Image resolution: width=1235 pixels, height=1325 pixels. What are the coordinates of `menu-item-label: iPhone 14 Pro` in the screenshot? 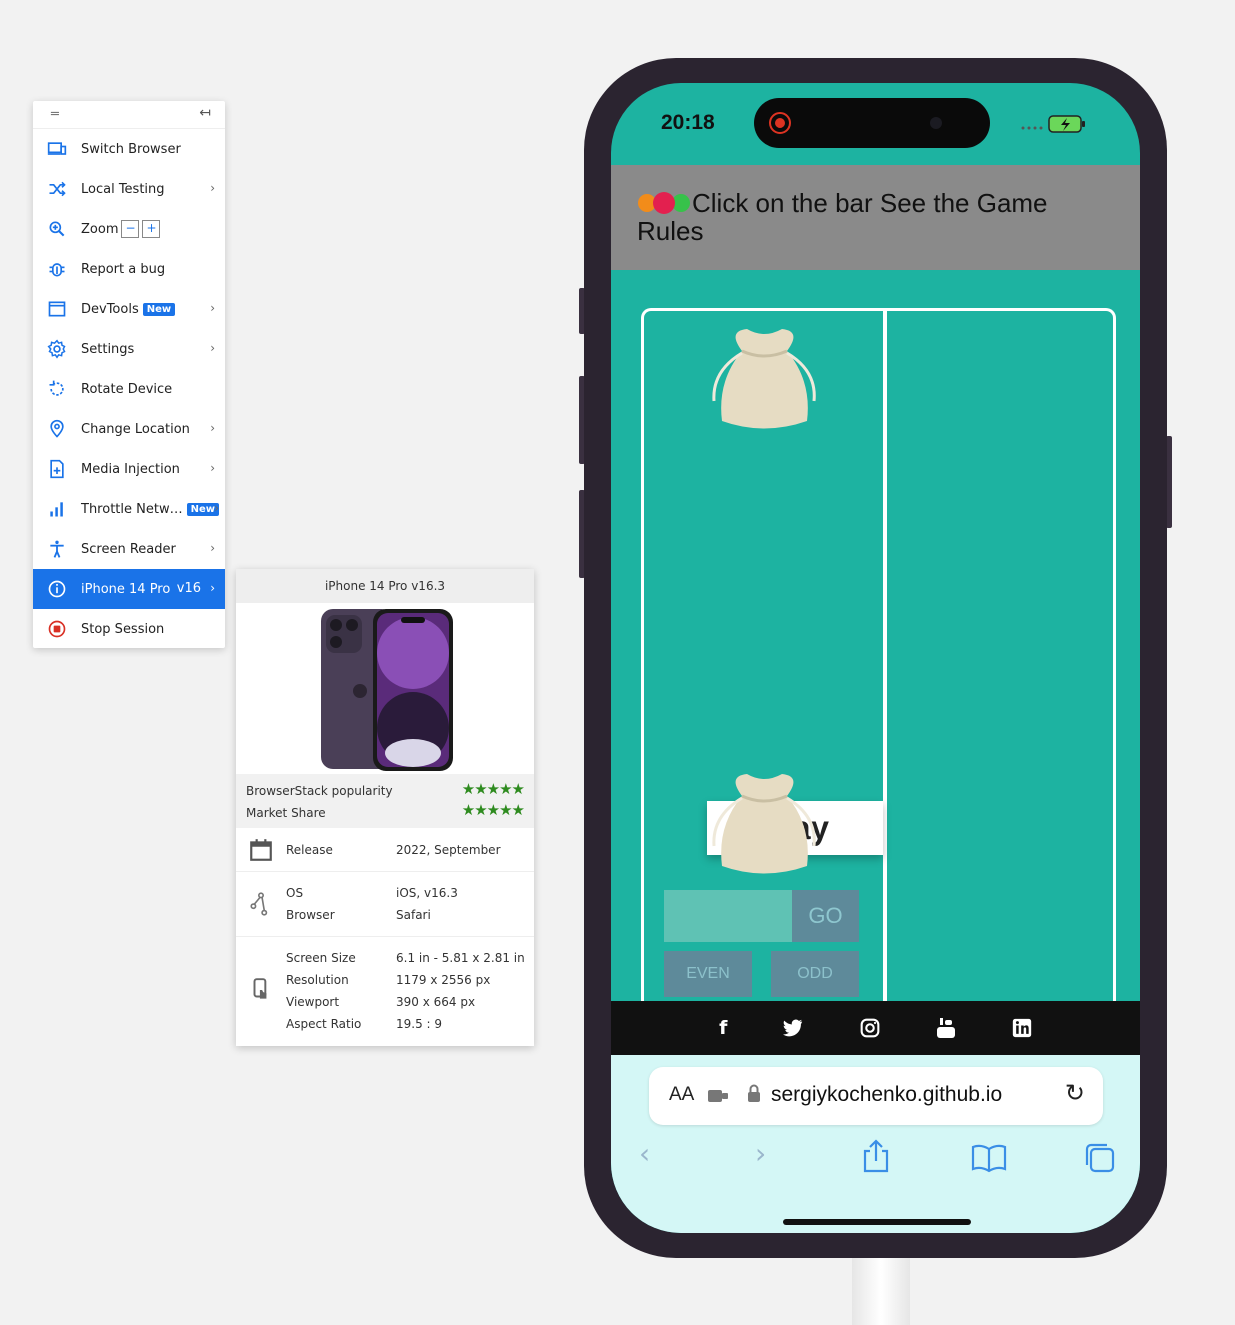 It's located at (126, 589).